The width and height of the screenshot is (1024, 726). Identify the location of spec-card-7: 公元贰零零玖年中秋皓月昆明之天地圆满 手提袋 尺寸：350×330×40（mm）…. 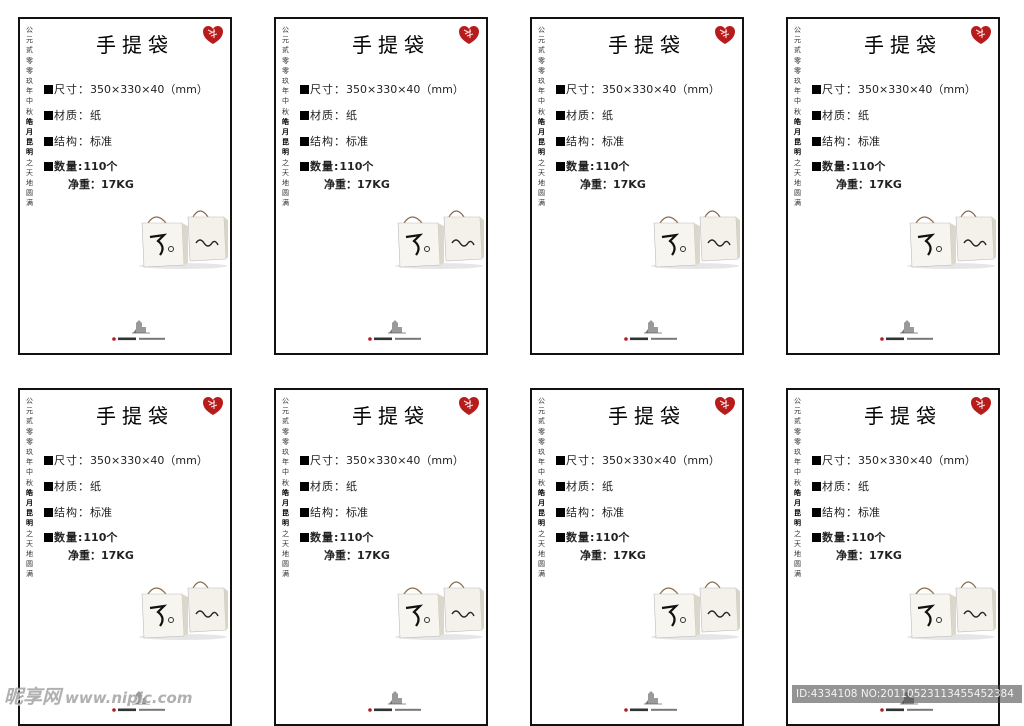
(637, 557).